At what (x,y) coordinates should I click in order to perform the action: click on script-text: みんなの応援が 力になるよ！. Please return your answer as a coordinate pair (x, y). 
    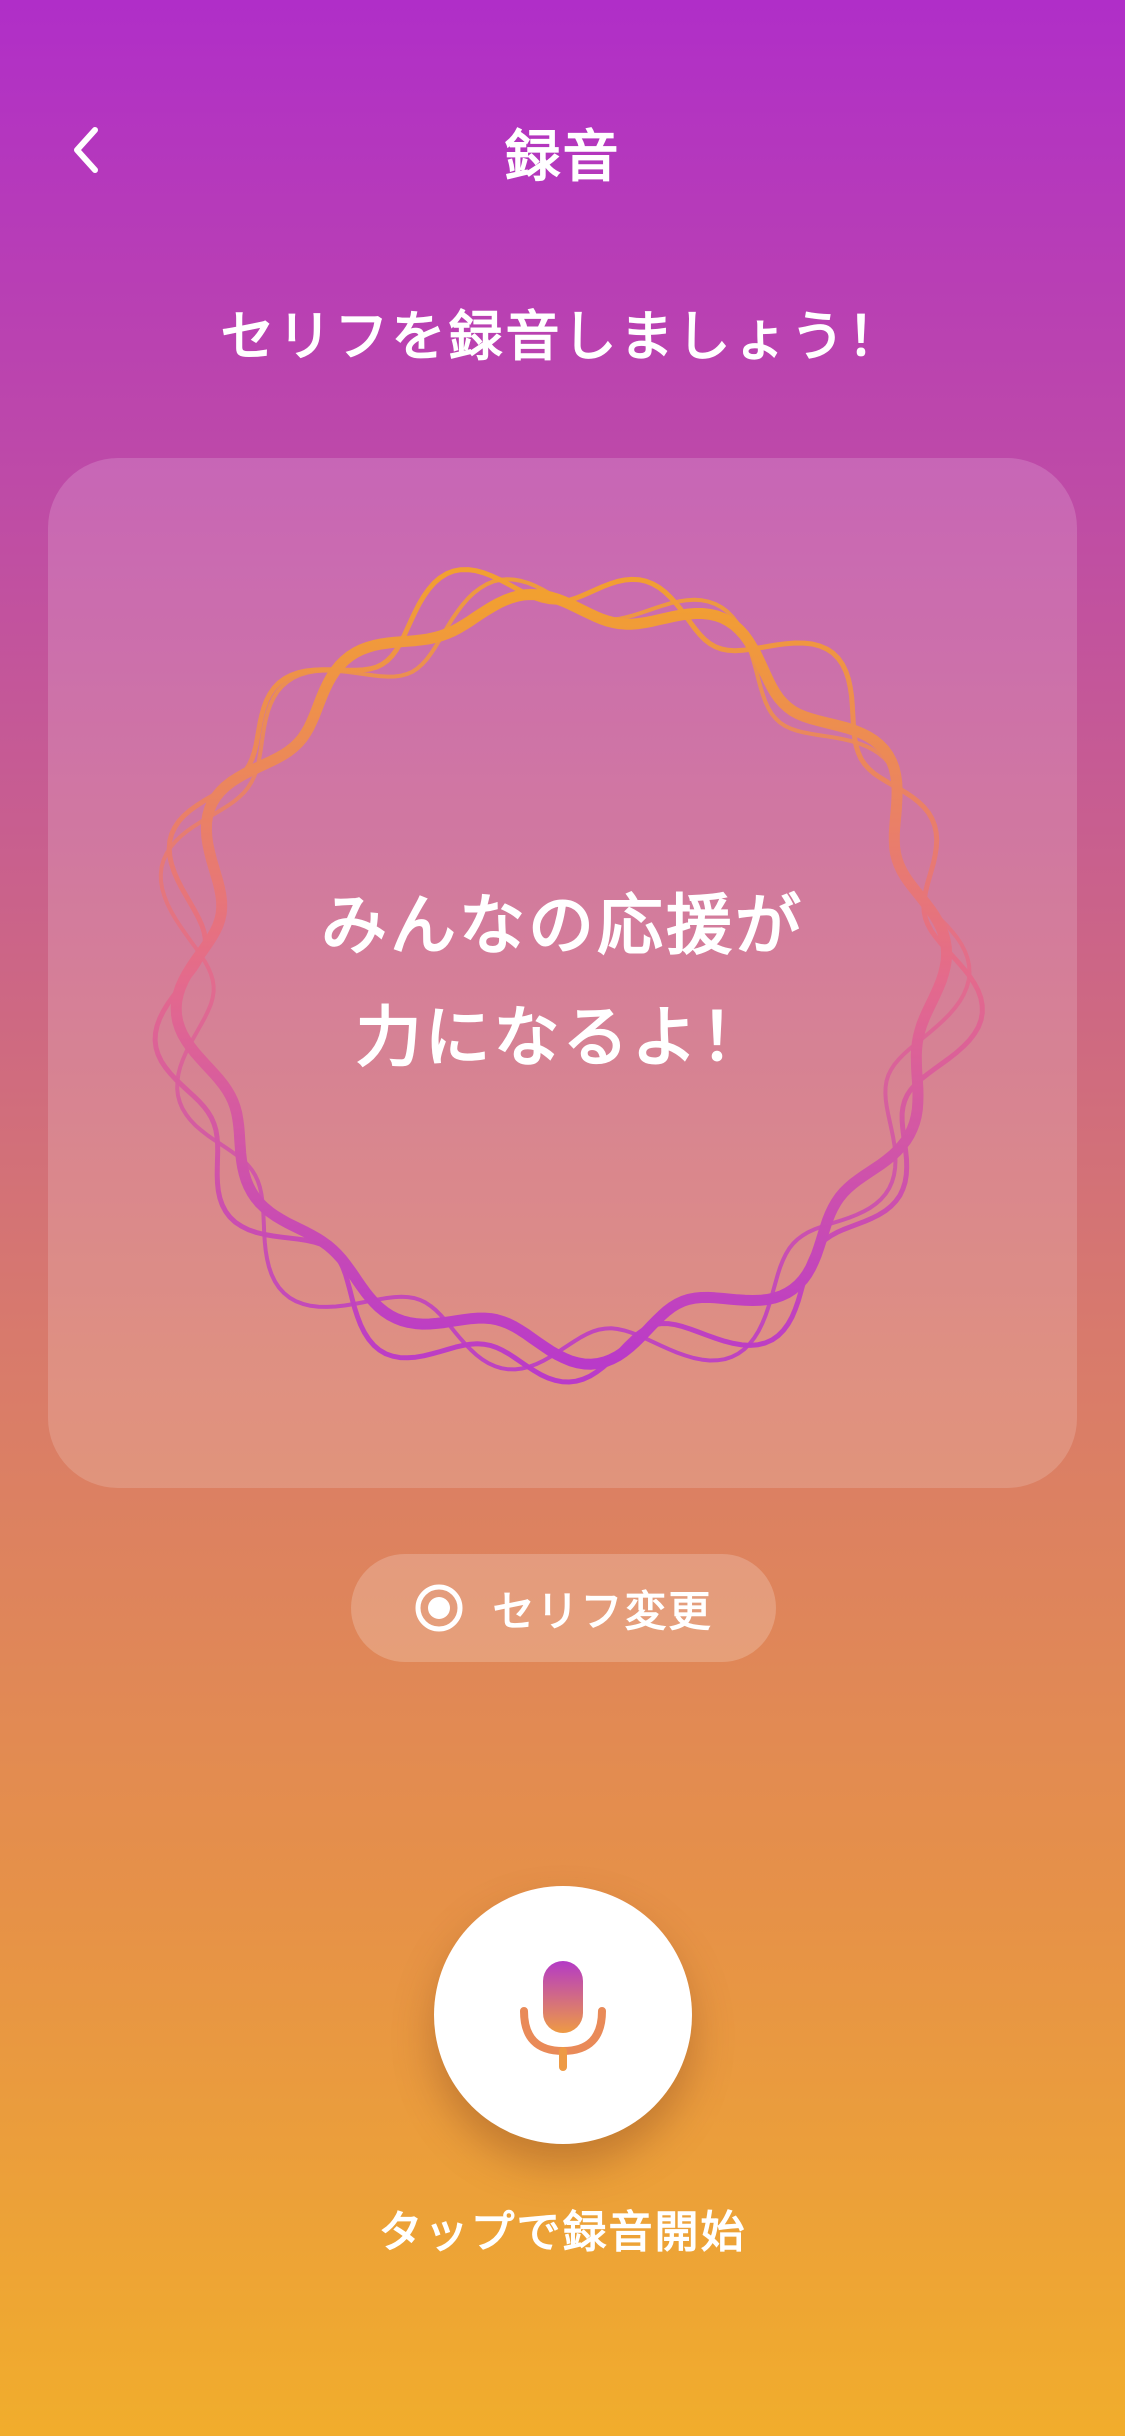
    Looking at the image, I should click on (562, 982).